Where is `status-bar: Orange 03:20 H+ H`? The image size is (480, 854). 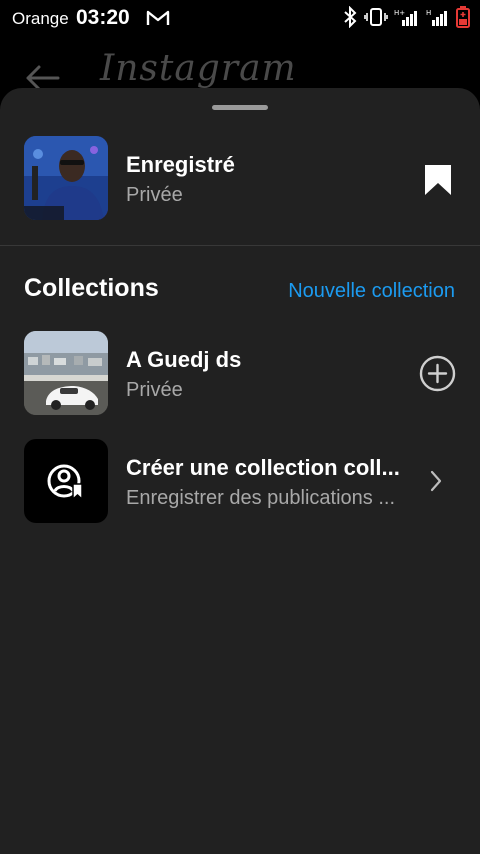 status-bar: Orange 03:20 H+ H is located at coordinates (240, 18).